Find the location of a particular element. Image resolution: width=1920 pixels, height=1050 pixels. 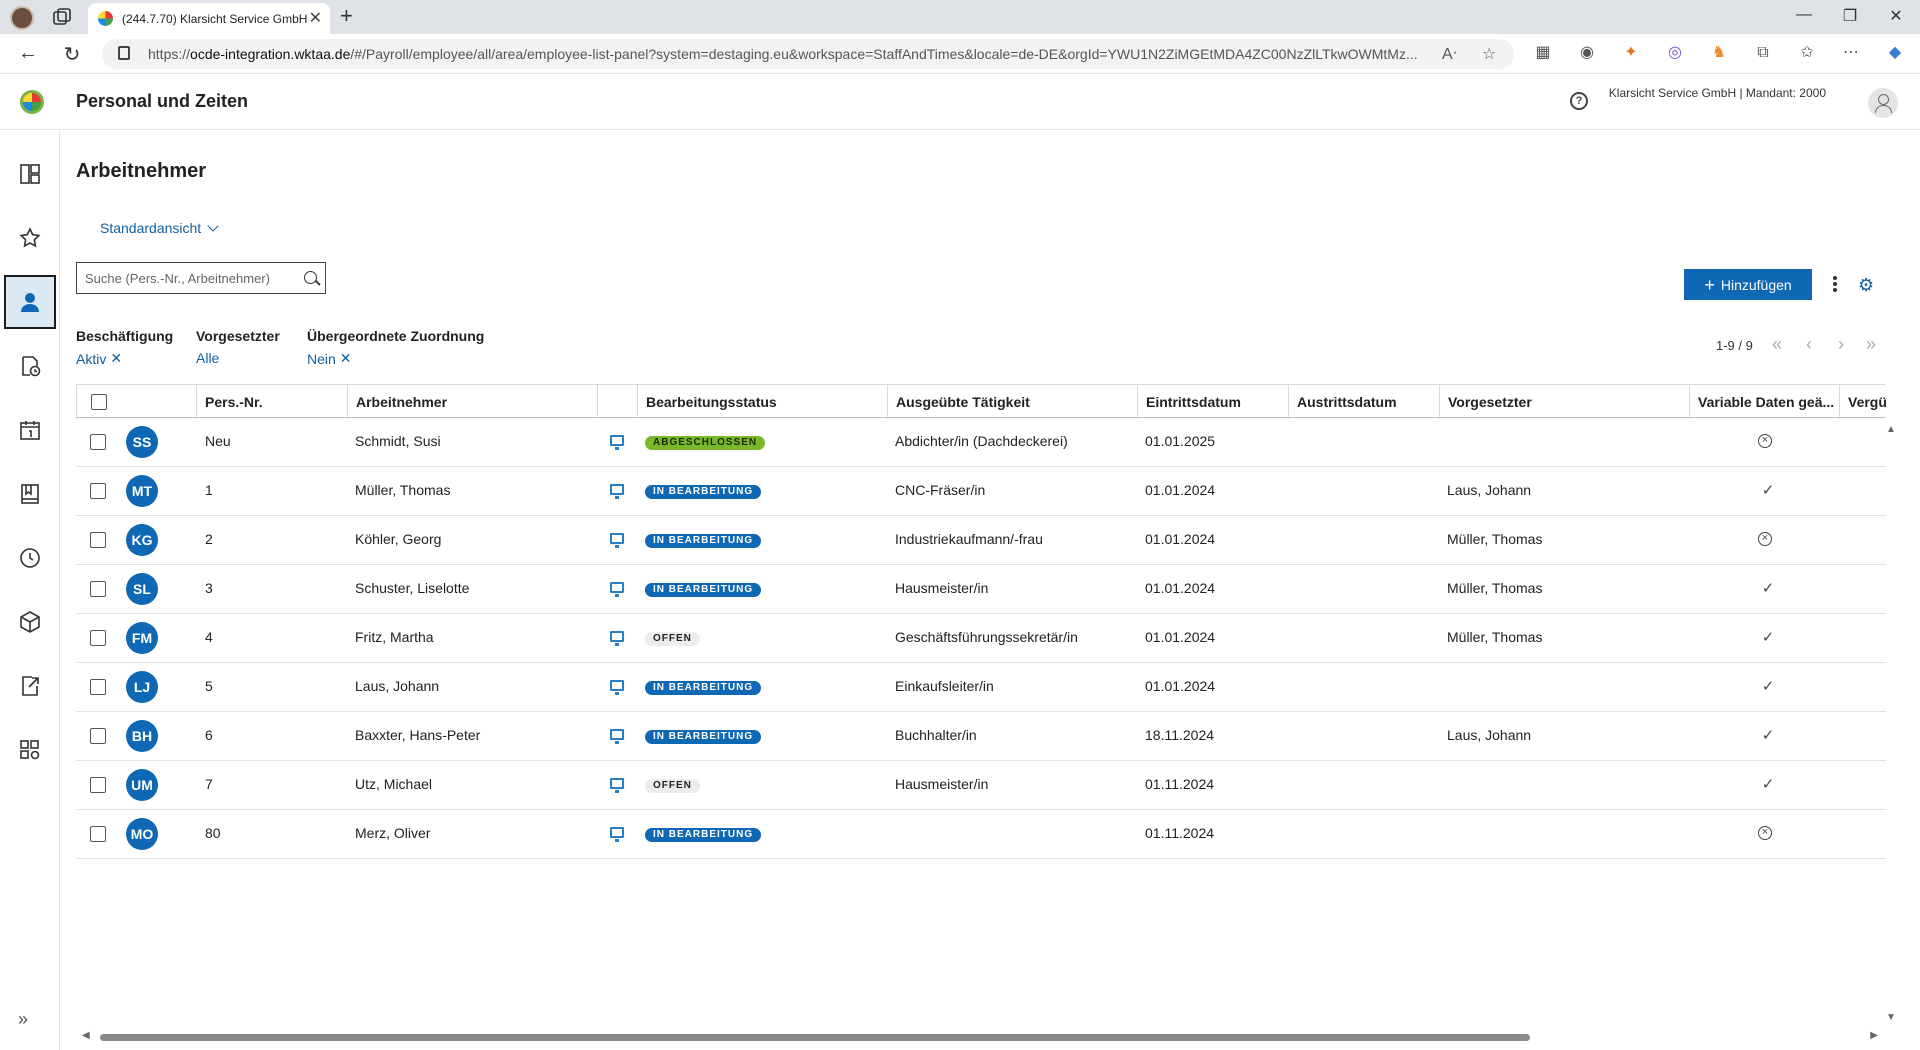

read-aloud-icon: Aᐧ is located at coordinates (1449, 54).